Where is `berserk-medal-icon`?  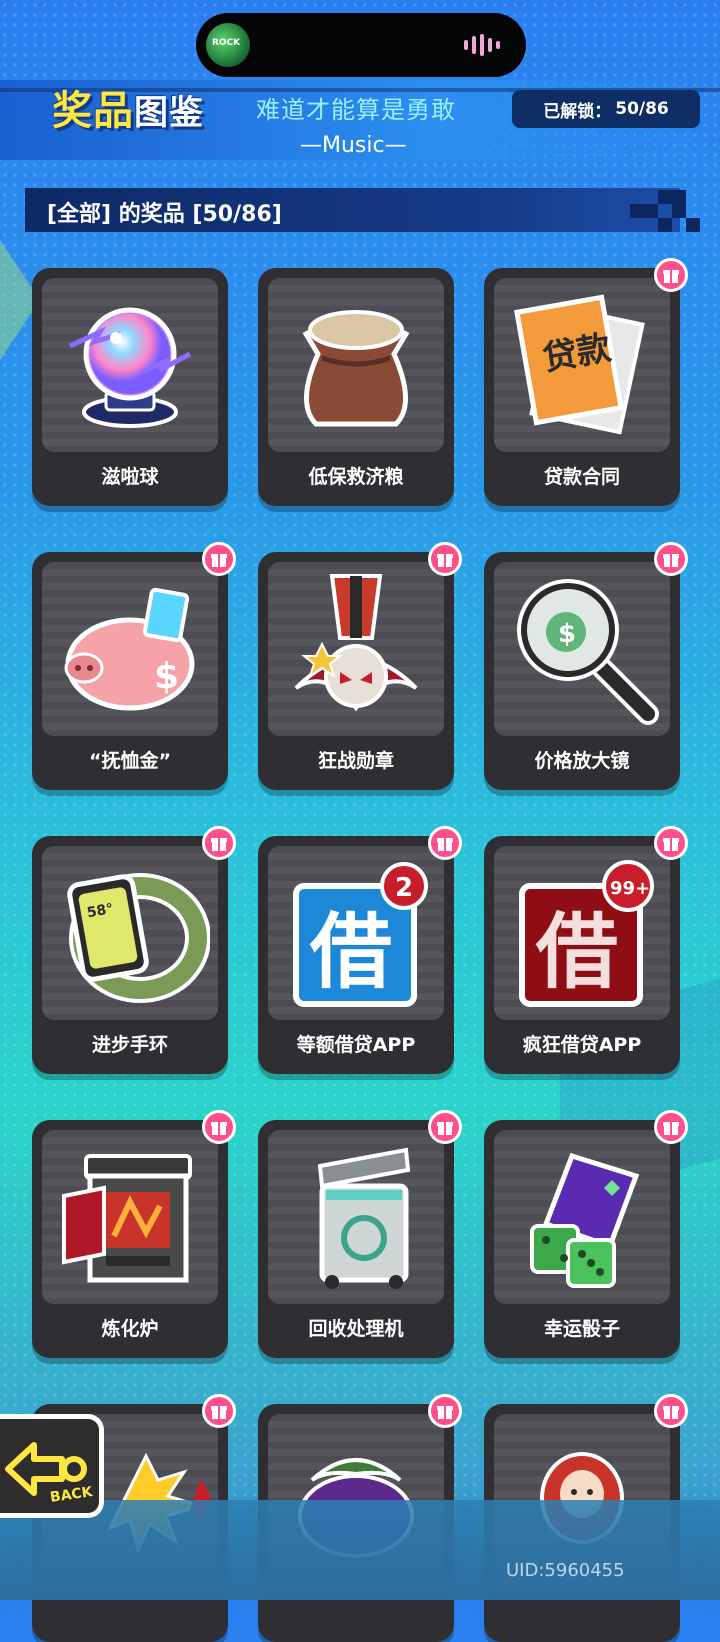
berserk-medal-icon is located at coordinates (356, 643).